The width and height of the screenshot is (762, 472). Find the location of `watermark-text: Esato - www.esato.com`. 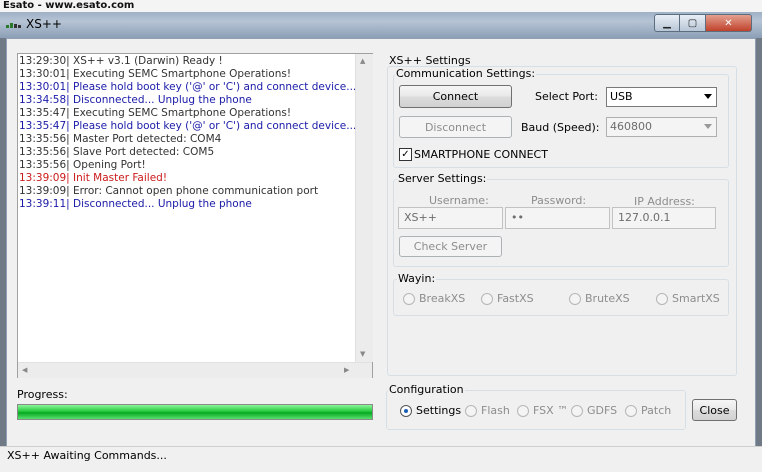

watermark-text: Esato - www.esato.com is located at coordinates (381, 6).